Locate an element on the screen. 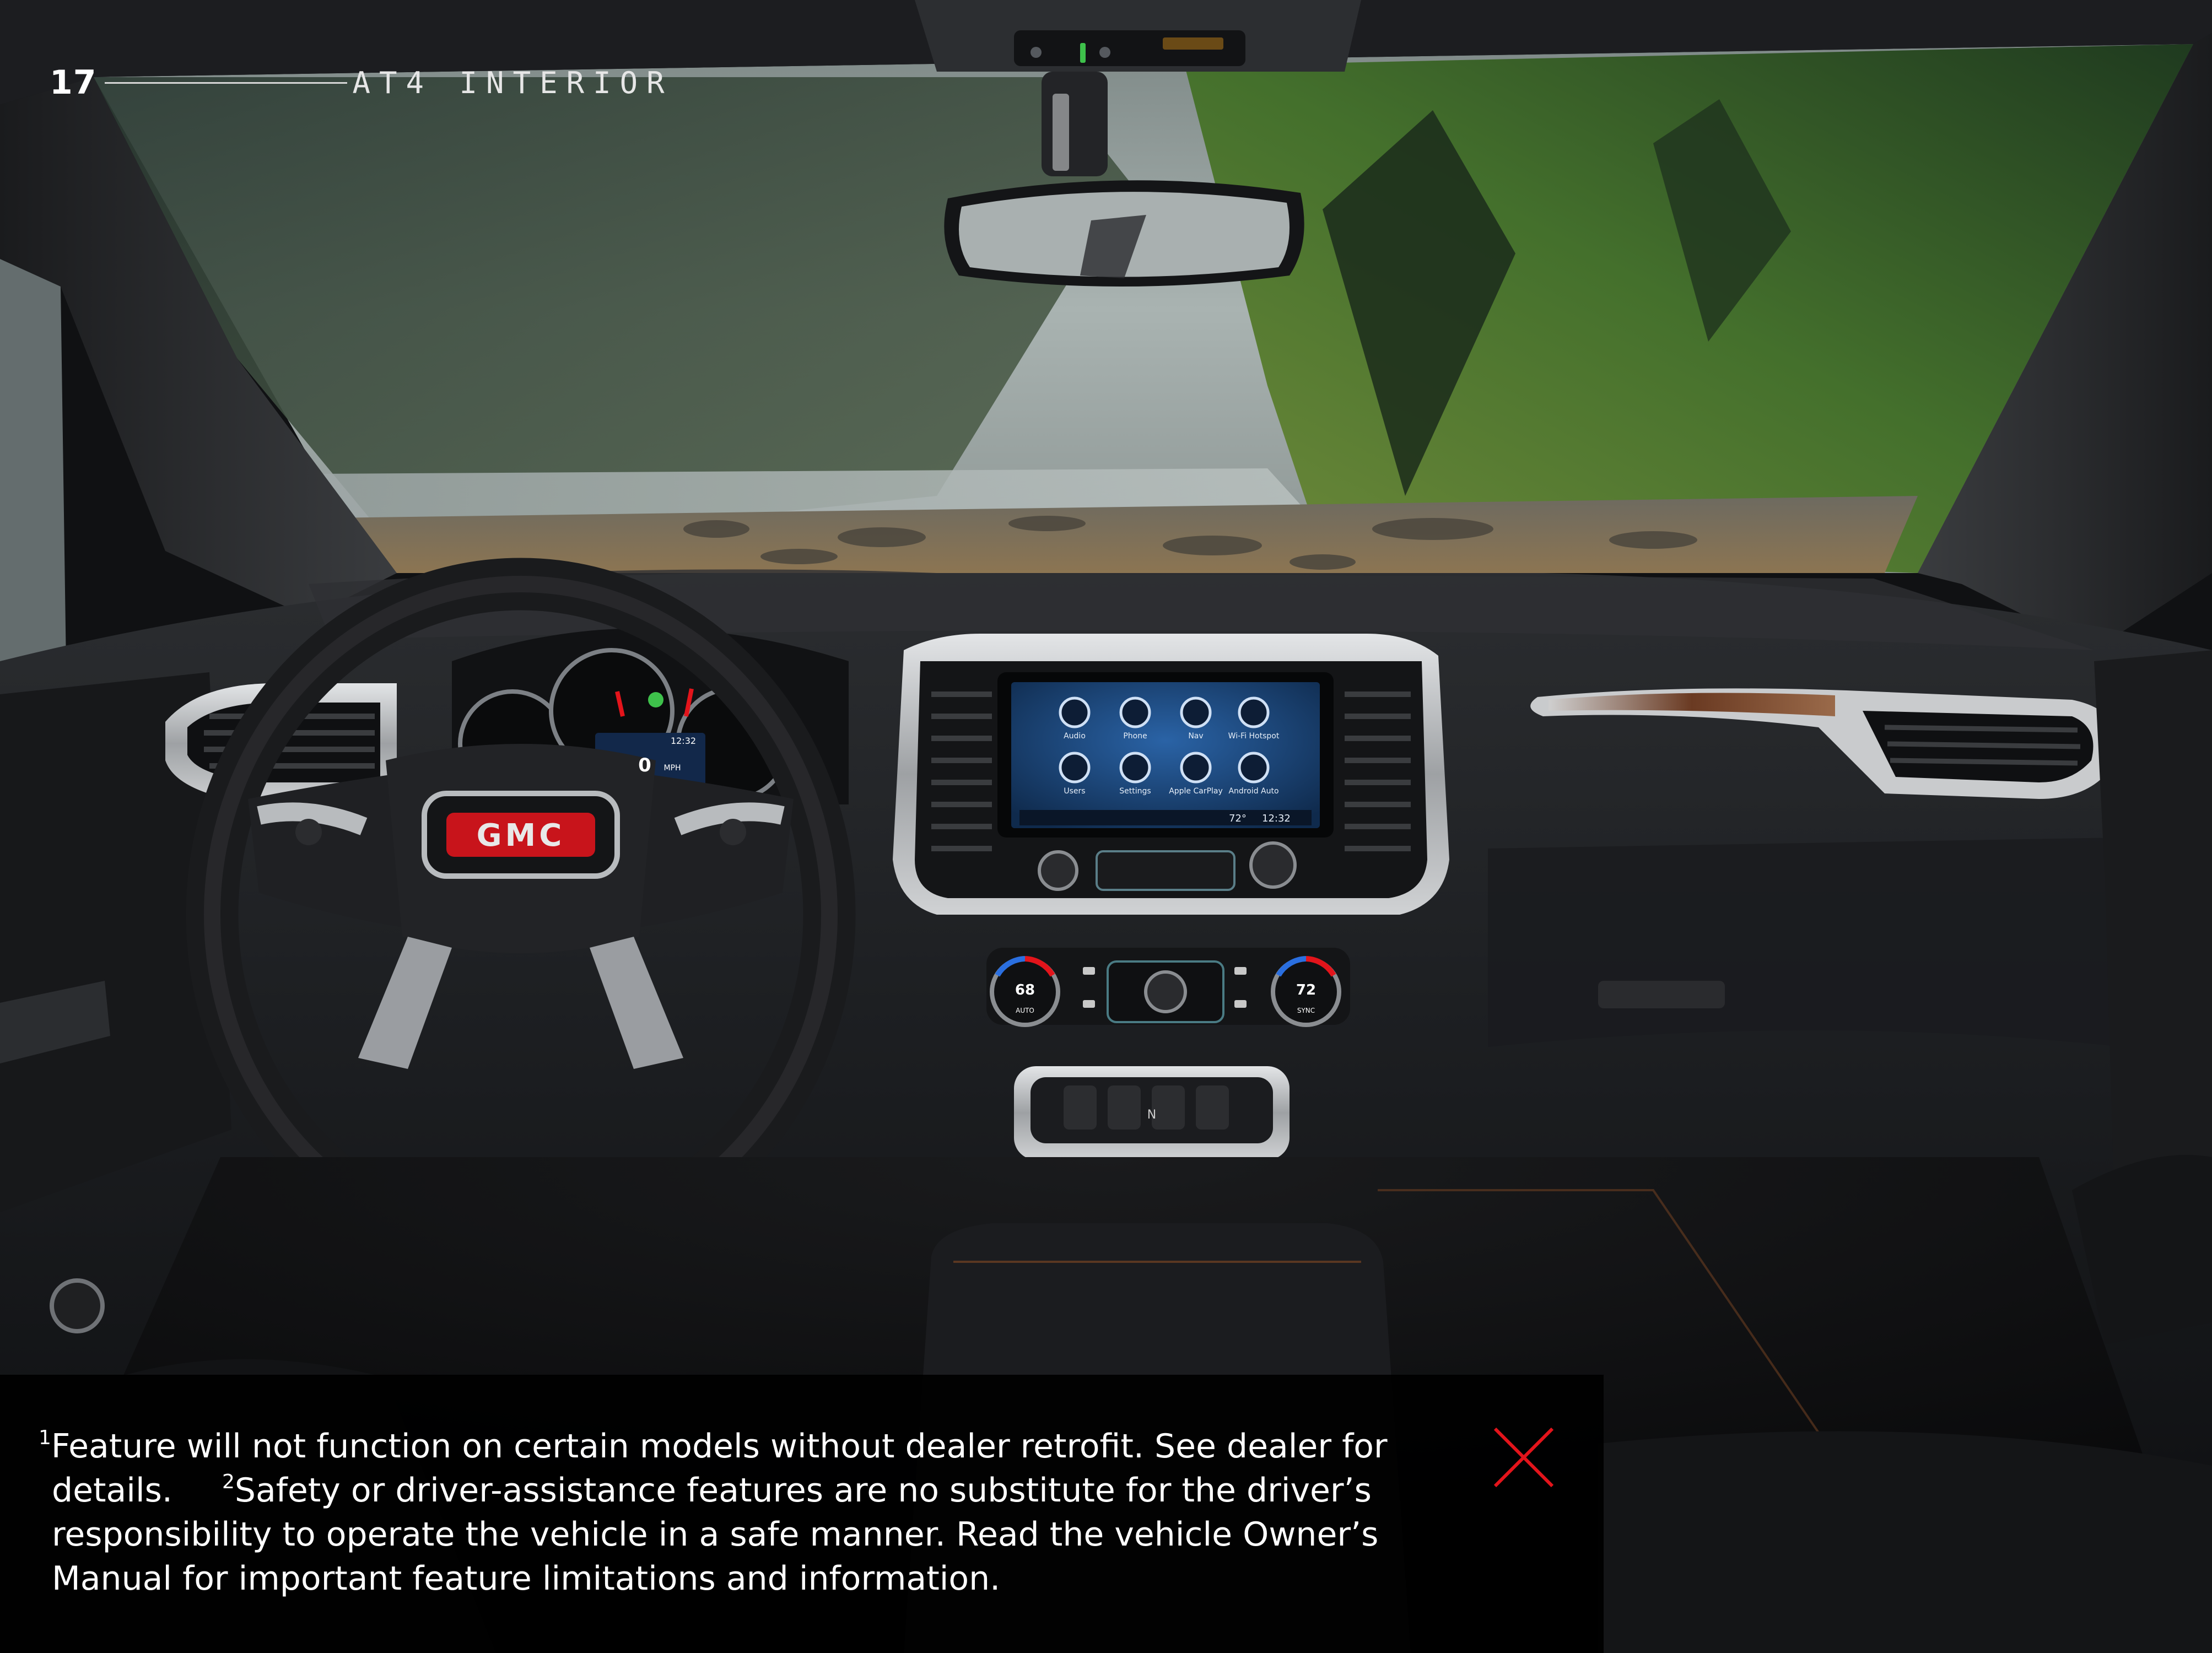 This screenshot has height=1653, width=2212. close-icon is located at coordinates (1524, 1457).